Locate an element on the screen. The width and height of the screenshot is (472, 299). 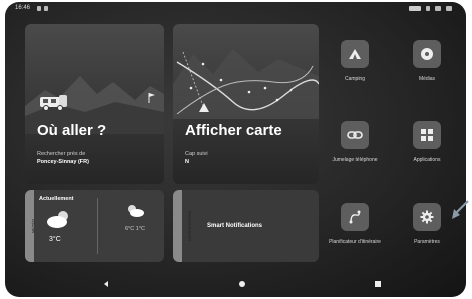
status-bar: 16:46 is located at coordinates (235, 9).